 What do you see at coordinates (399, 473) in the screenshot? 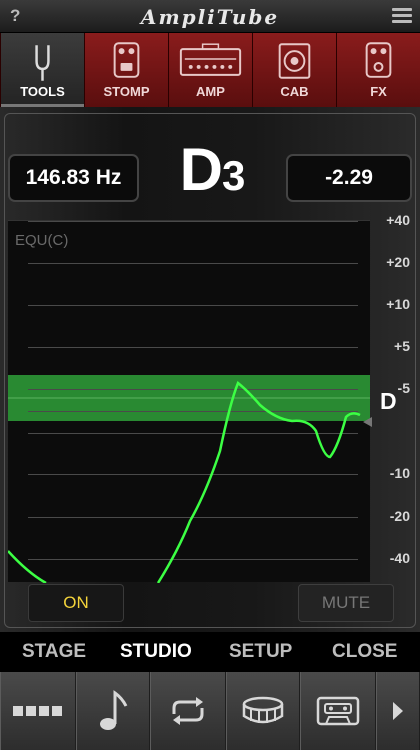
I see `scale-label: -10` at bounding box center [399, 473].